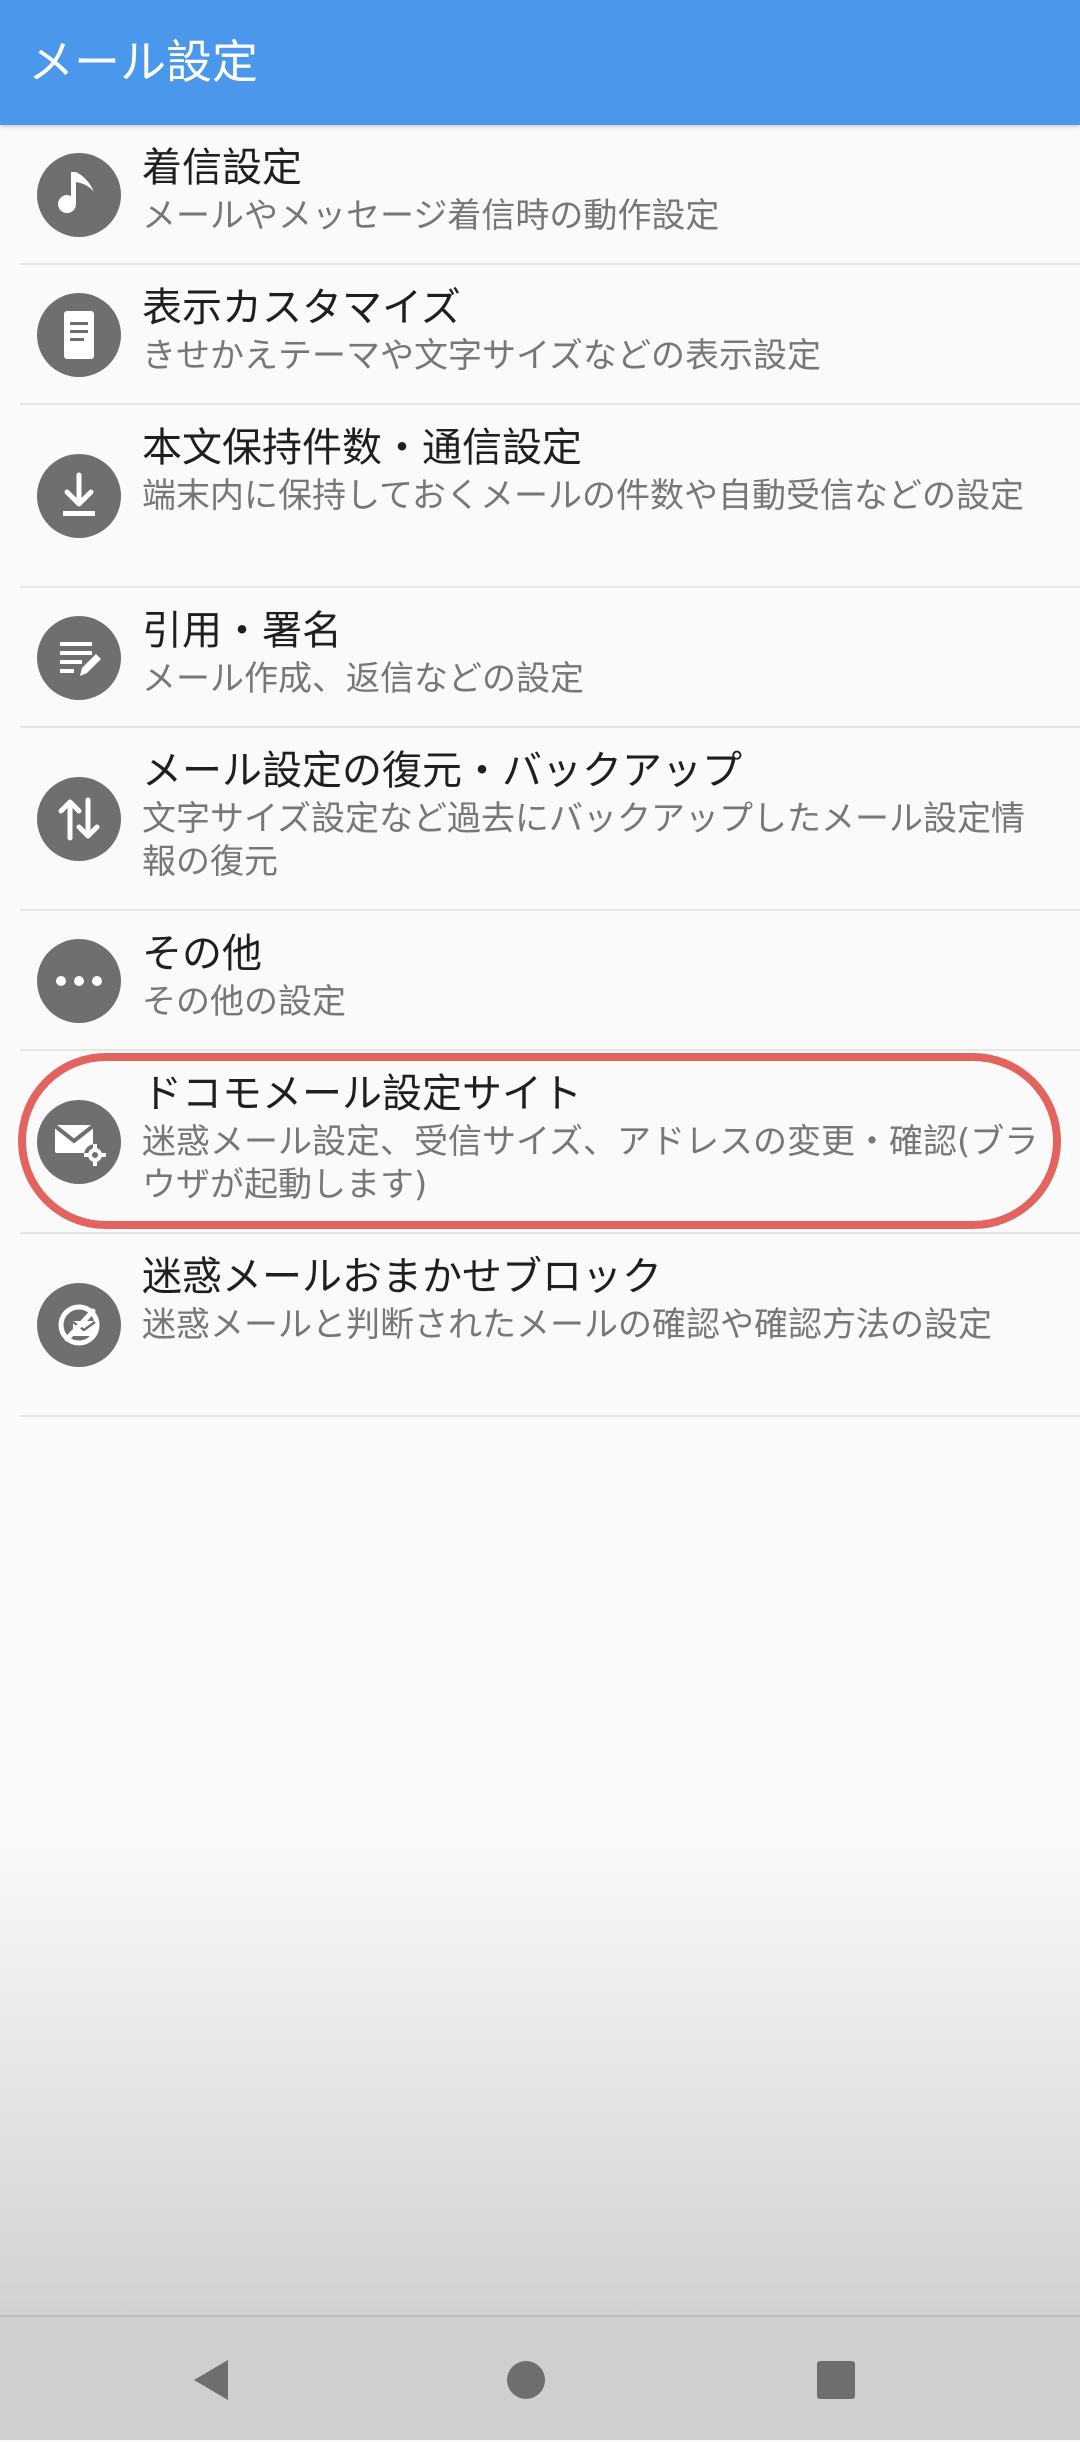 The width and height of the screenshot is (1080, 2442). Describe the element at coordinates (481, 356) in the screenshot. I see `item-description: きせかえテーマや文字サイズなどの表示設定` at that location.